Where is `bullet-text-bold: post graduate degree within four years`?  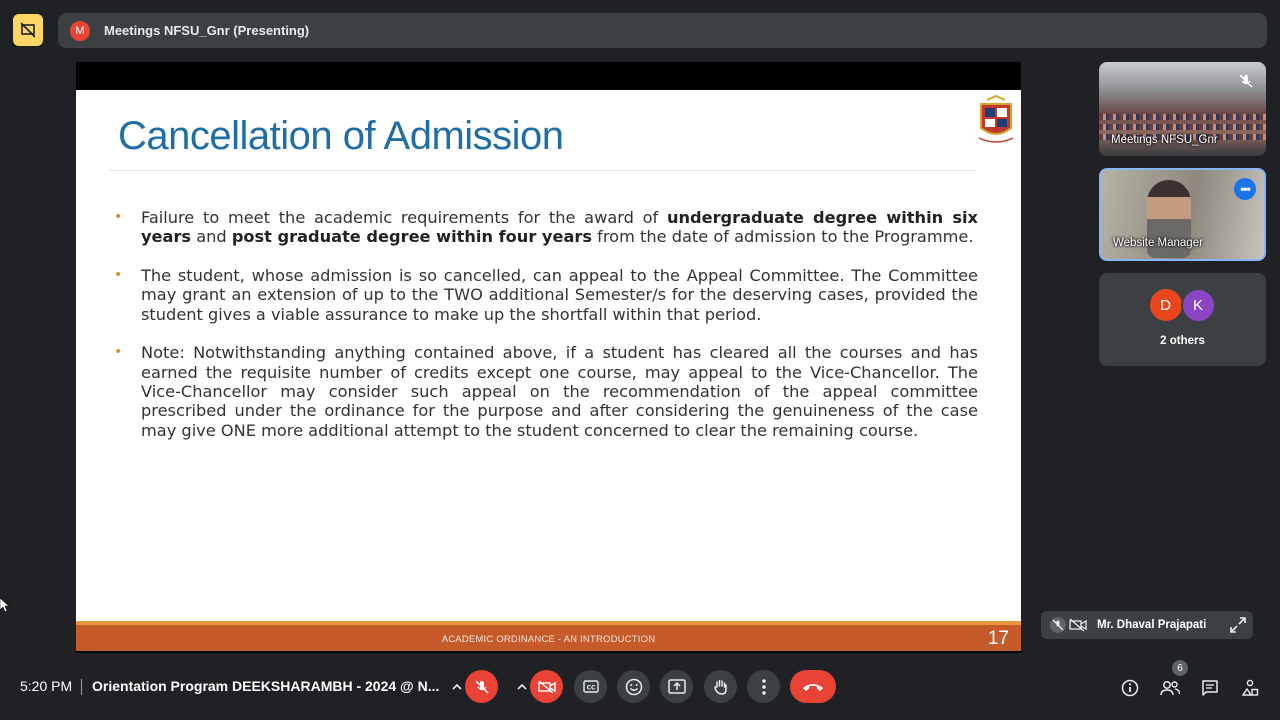
bullet-text-bold: post graduate degree within four years is located at coordinates (412, 237).